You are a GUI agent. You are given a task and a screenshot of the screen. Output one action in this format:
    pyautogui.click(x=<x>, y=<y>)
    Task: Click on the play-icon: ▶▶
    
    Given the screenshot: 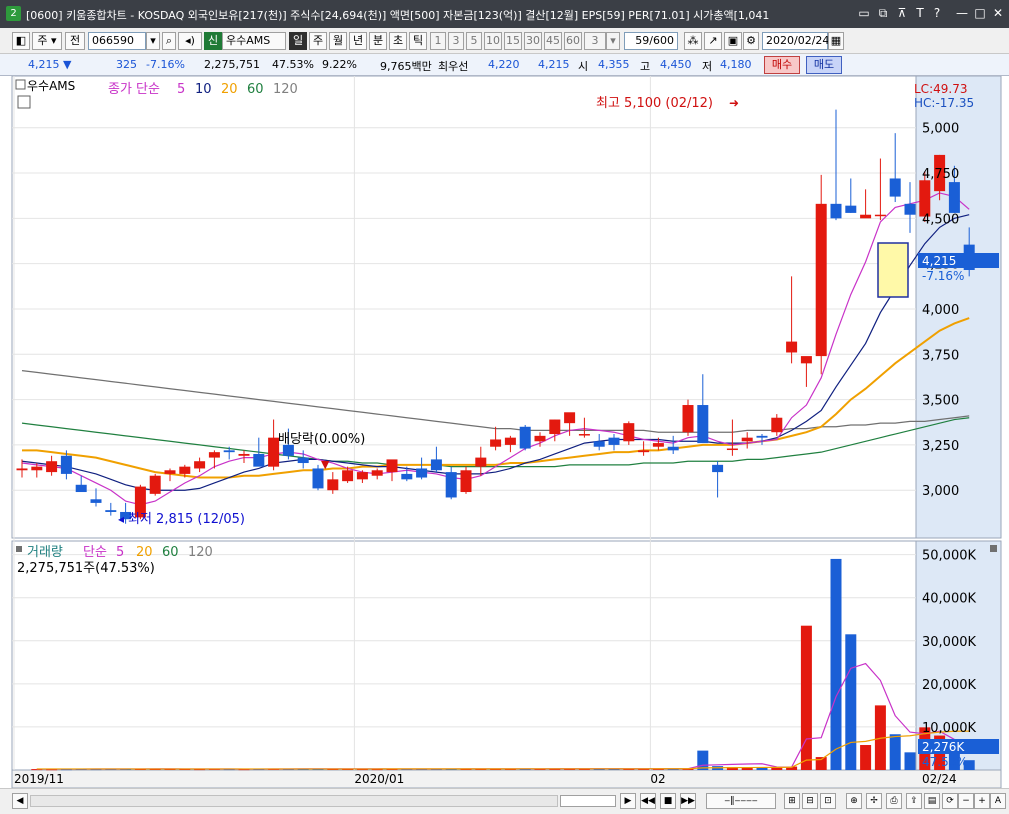 What is the action you would take?
    pyautogui.click(x=688, y=801)
    